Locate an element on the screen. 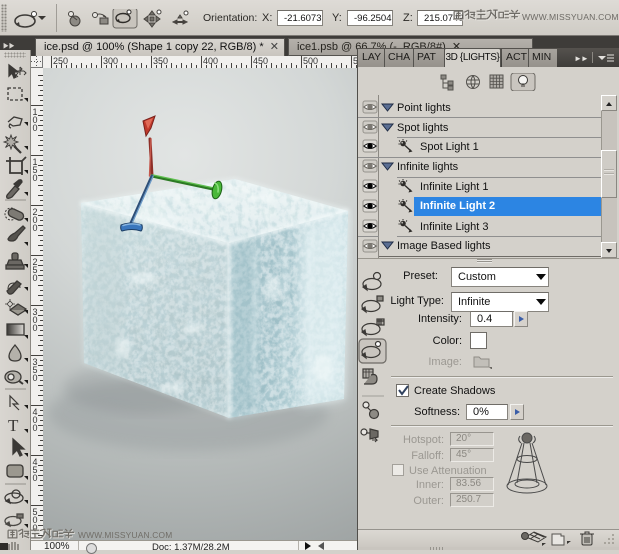 This screenshot has height=554, width=619. svg-text: 500 is located at coordinates (310, 61).